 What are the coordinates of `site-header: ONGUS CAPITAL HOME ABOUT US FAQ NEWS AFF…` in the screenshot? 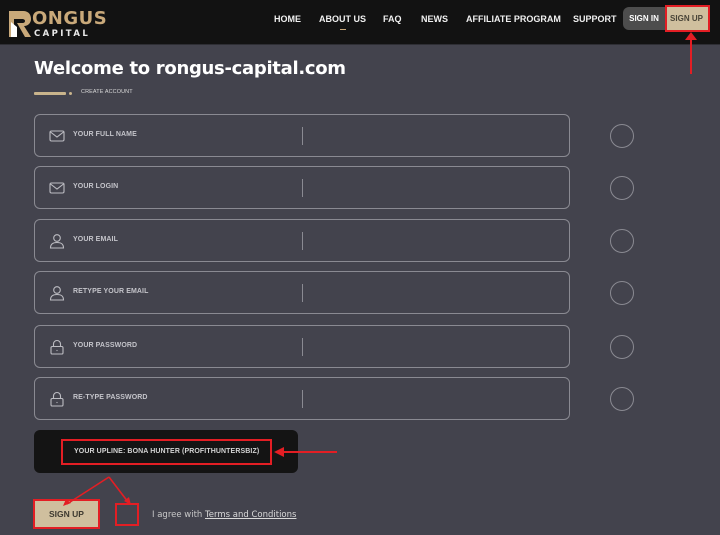 It's located at (360, 22).